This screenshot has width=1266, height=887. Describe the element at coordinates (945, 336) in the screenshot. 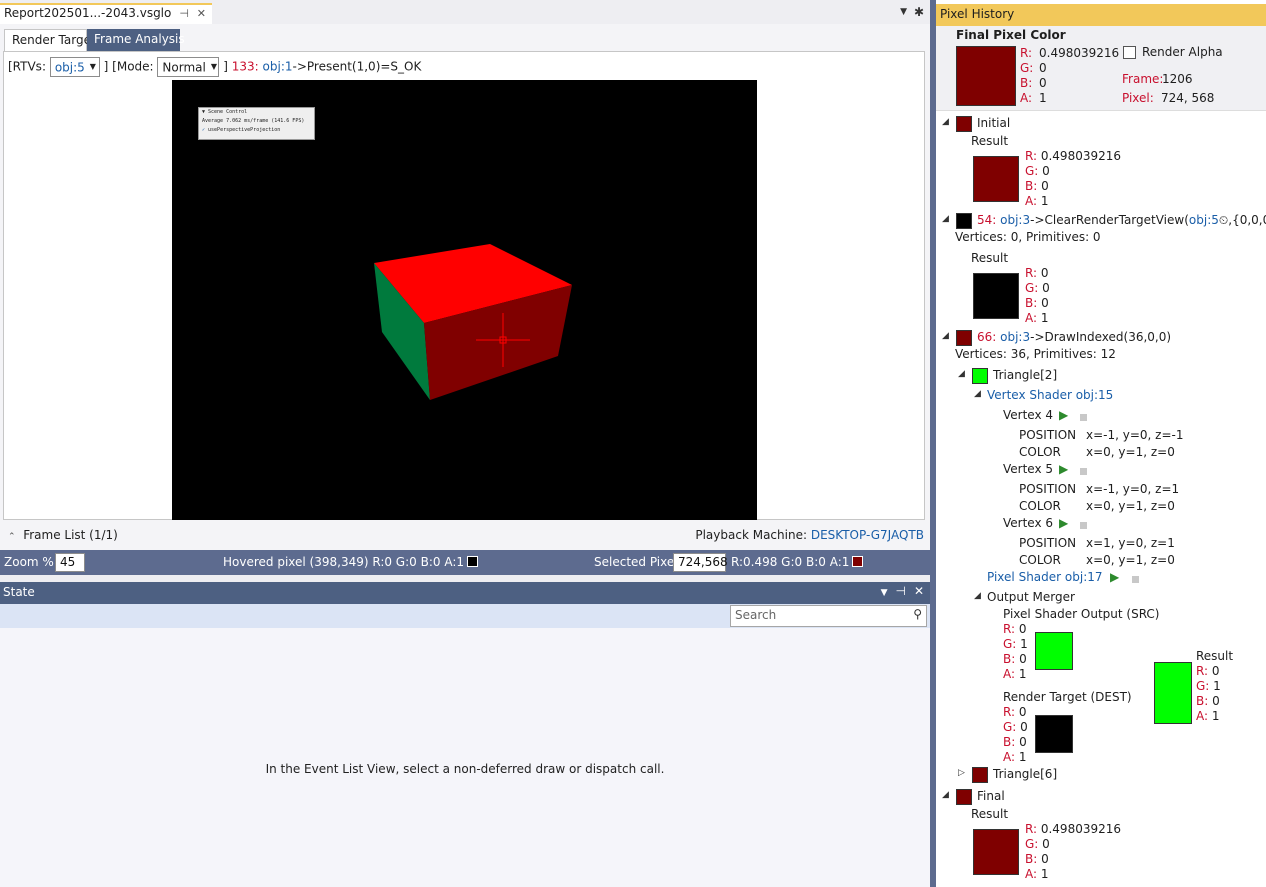

I see `collapse-draw-icon: ◢` at that location.